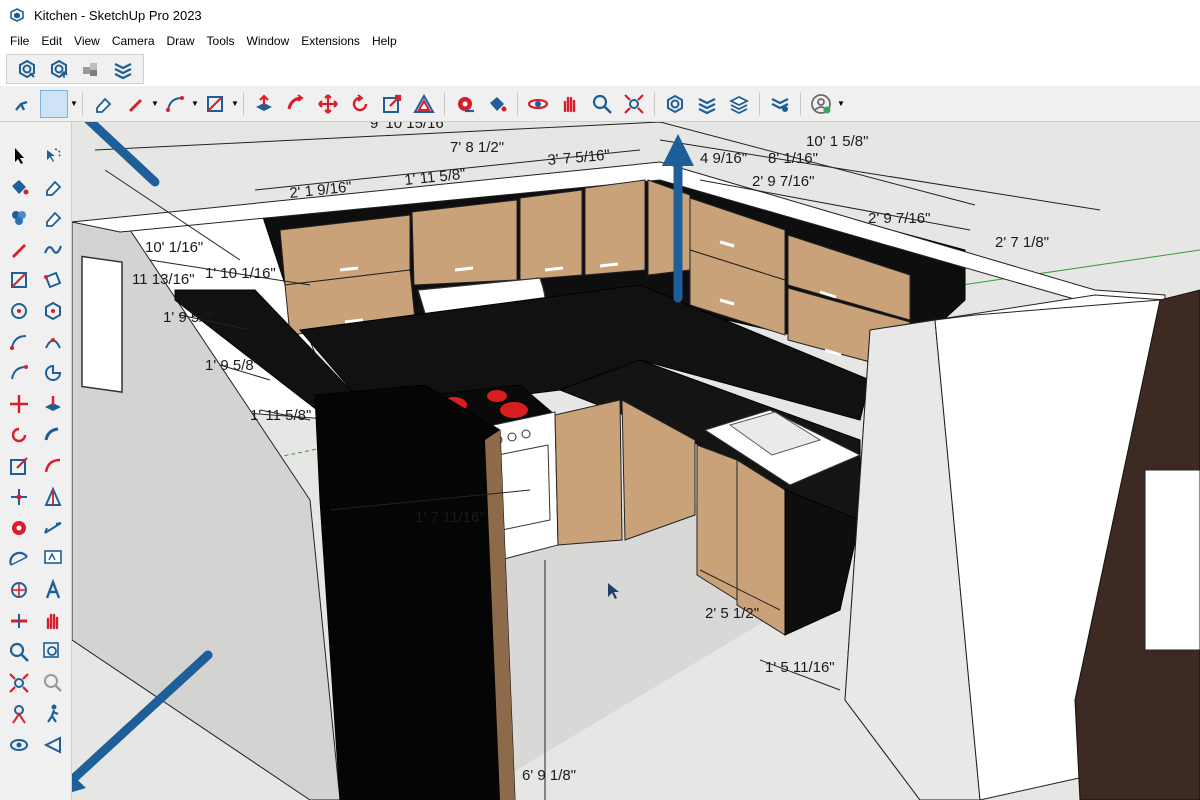  What do you see at coordinates (450, 517) in the screenshot?
I see `dim-1-7-11-16: 1' 7 11/16"` at bounding box center [450, 517].